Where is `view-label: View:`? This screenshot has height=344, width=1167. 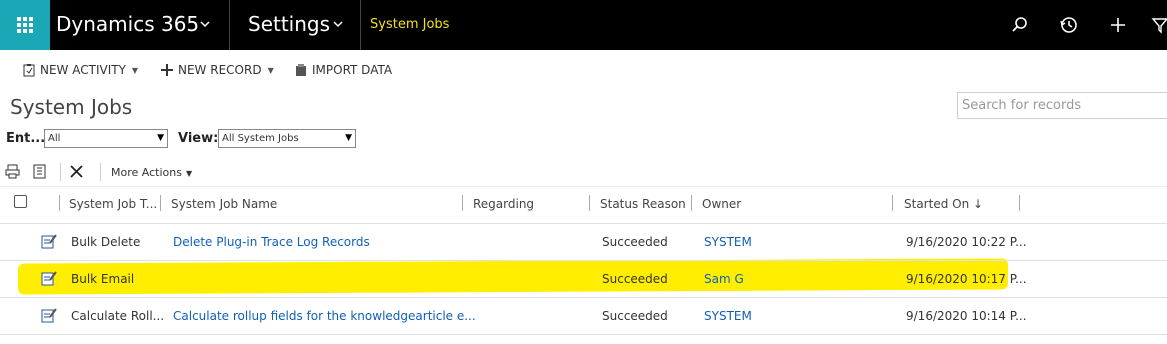 view-label: View: is located at coordinates (198, 138).